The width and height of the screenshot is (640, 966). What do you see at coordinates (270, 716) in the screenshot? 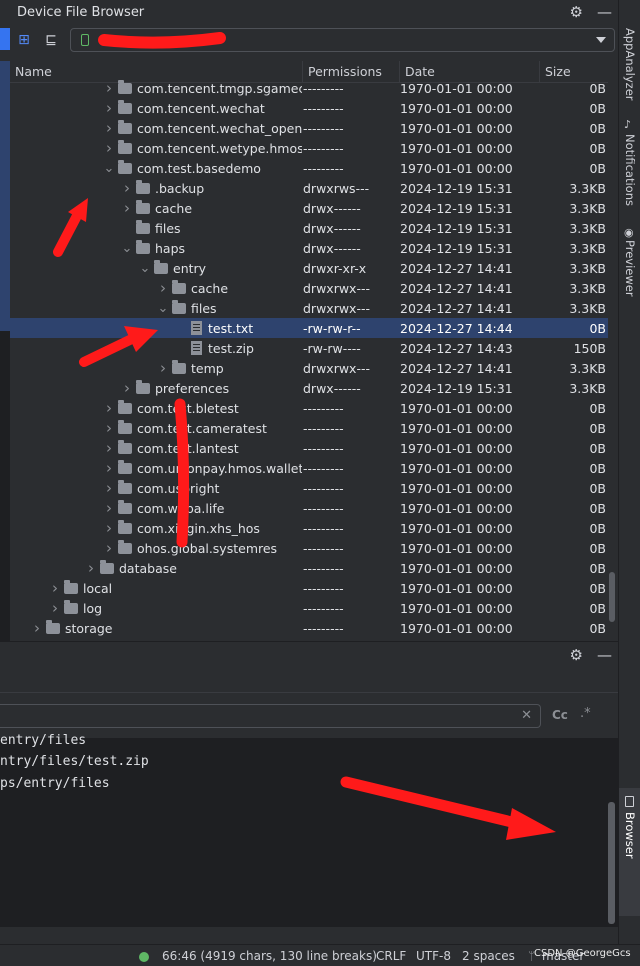
I see `find-input: ✕` at bounding box center [270, 716].